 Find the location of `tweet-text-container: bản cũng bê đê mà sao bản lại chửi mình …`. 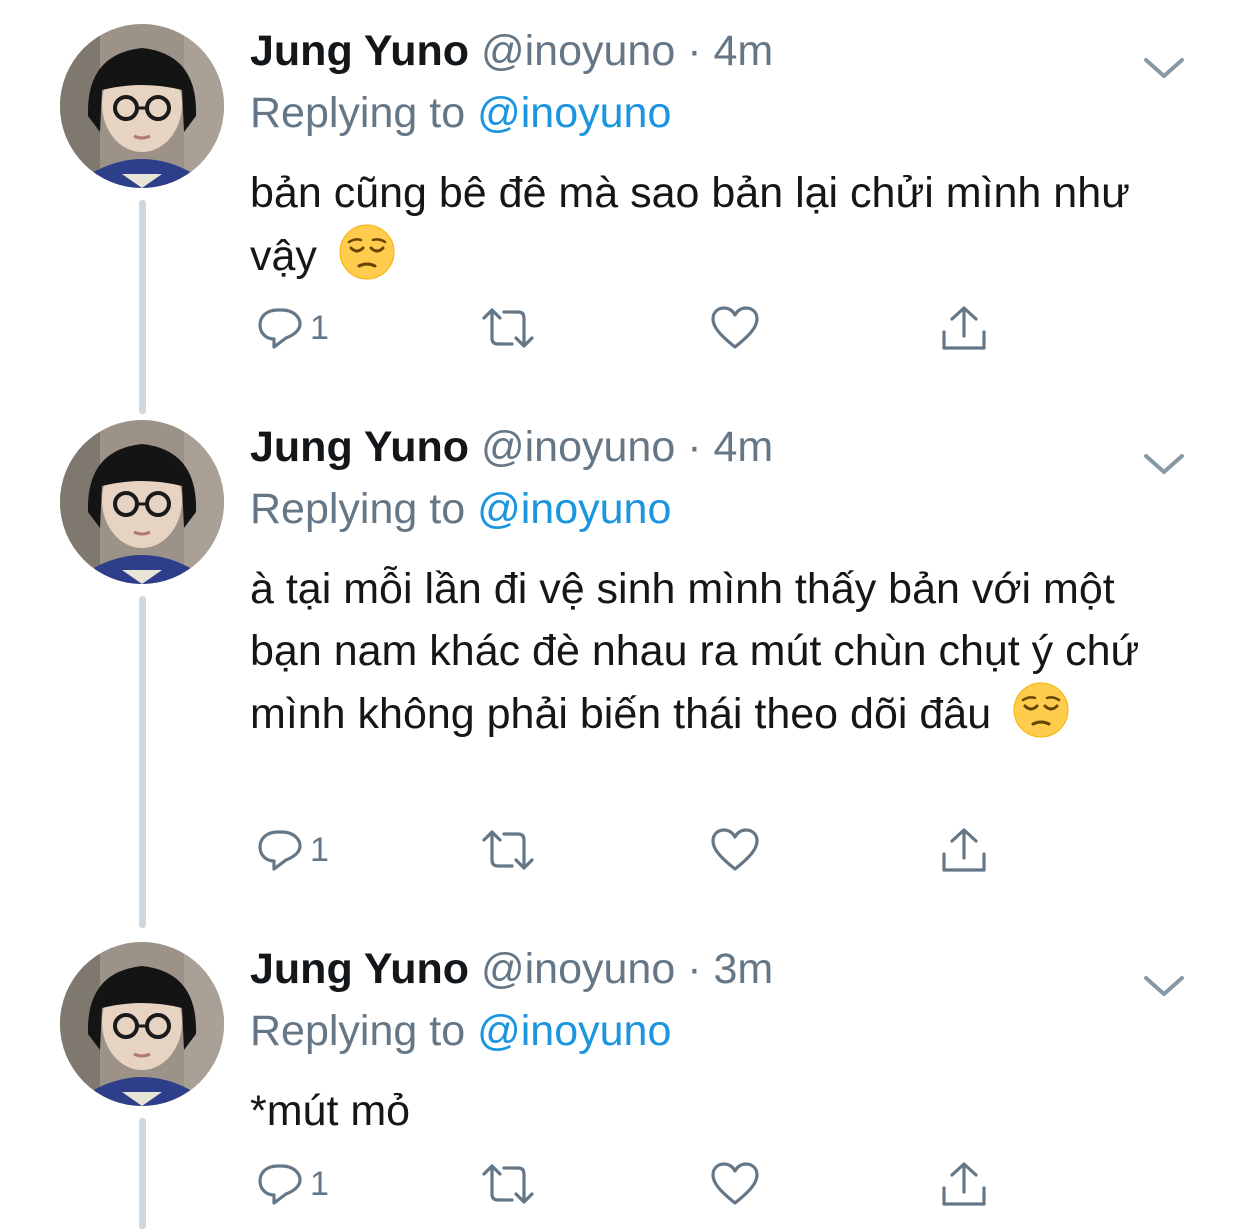

tweet-text-container: bản cũng bê đê mà sao bản lại chửi mình … is located at coordinates (720, 229).